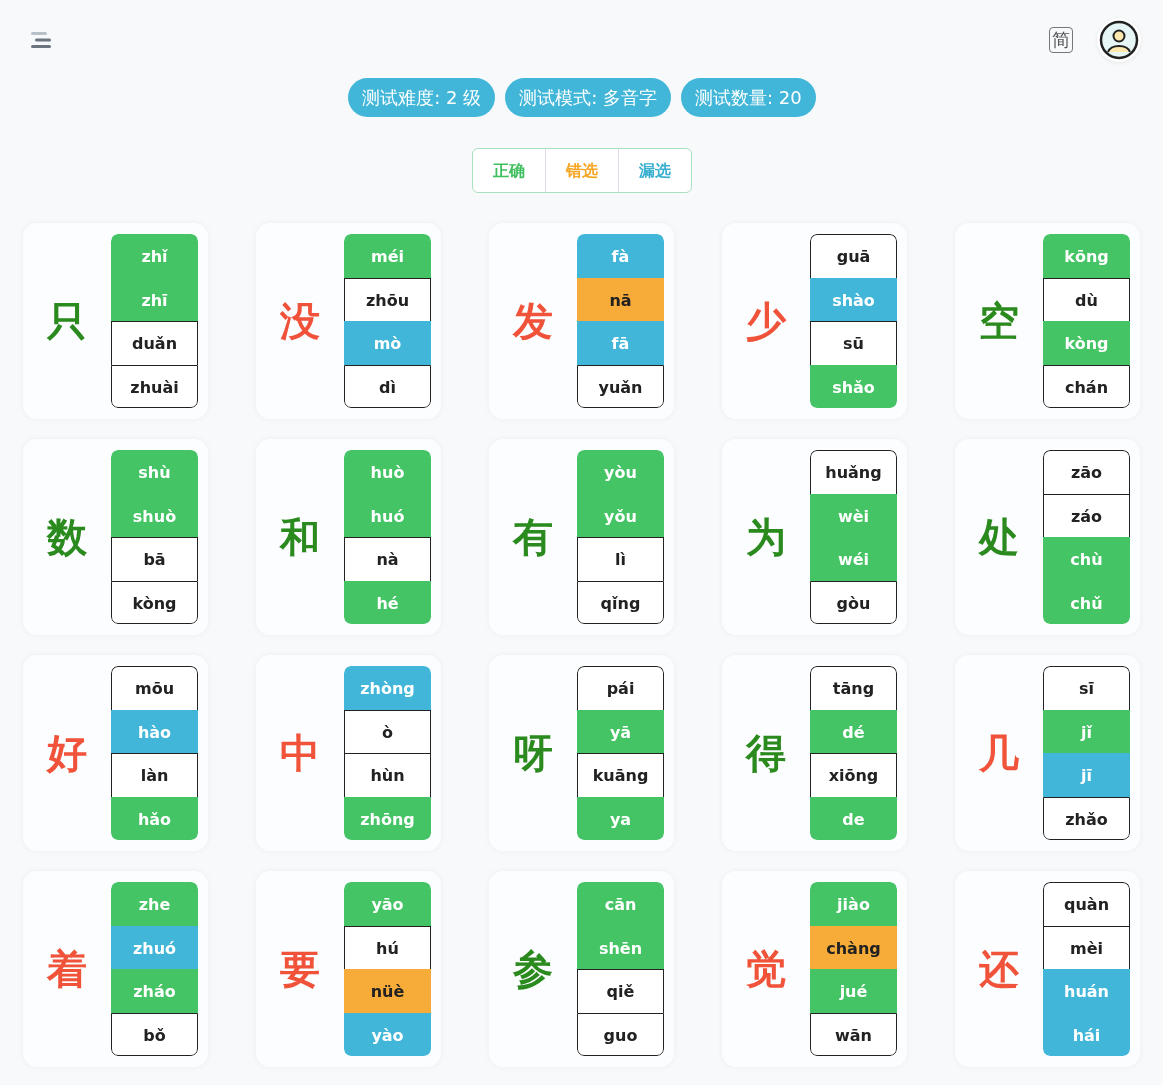  What do you see at coordinates (999, 969) in the screenshot?
I see `hanzi-character: 还` at bounding box center [999, 969].